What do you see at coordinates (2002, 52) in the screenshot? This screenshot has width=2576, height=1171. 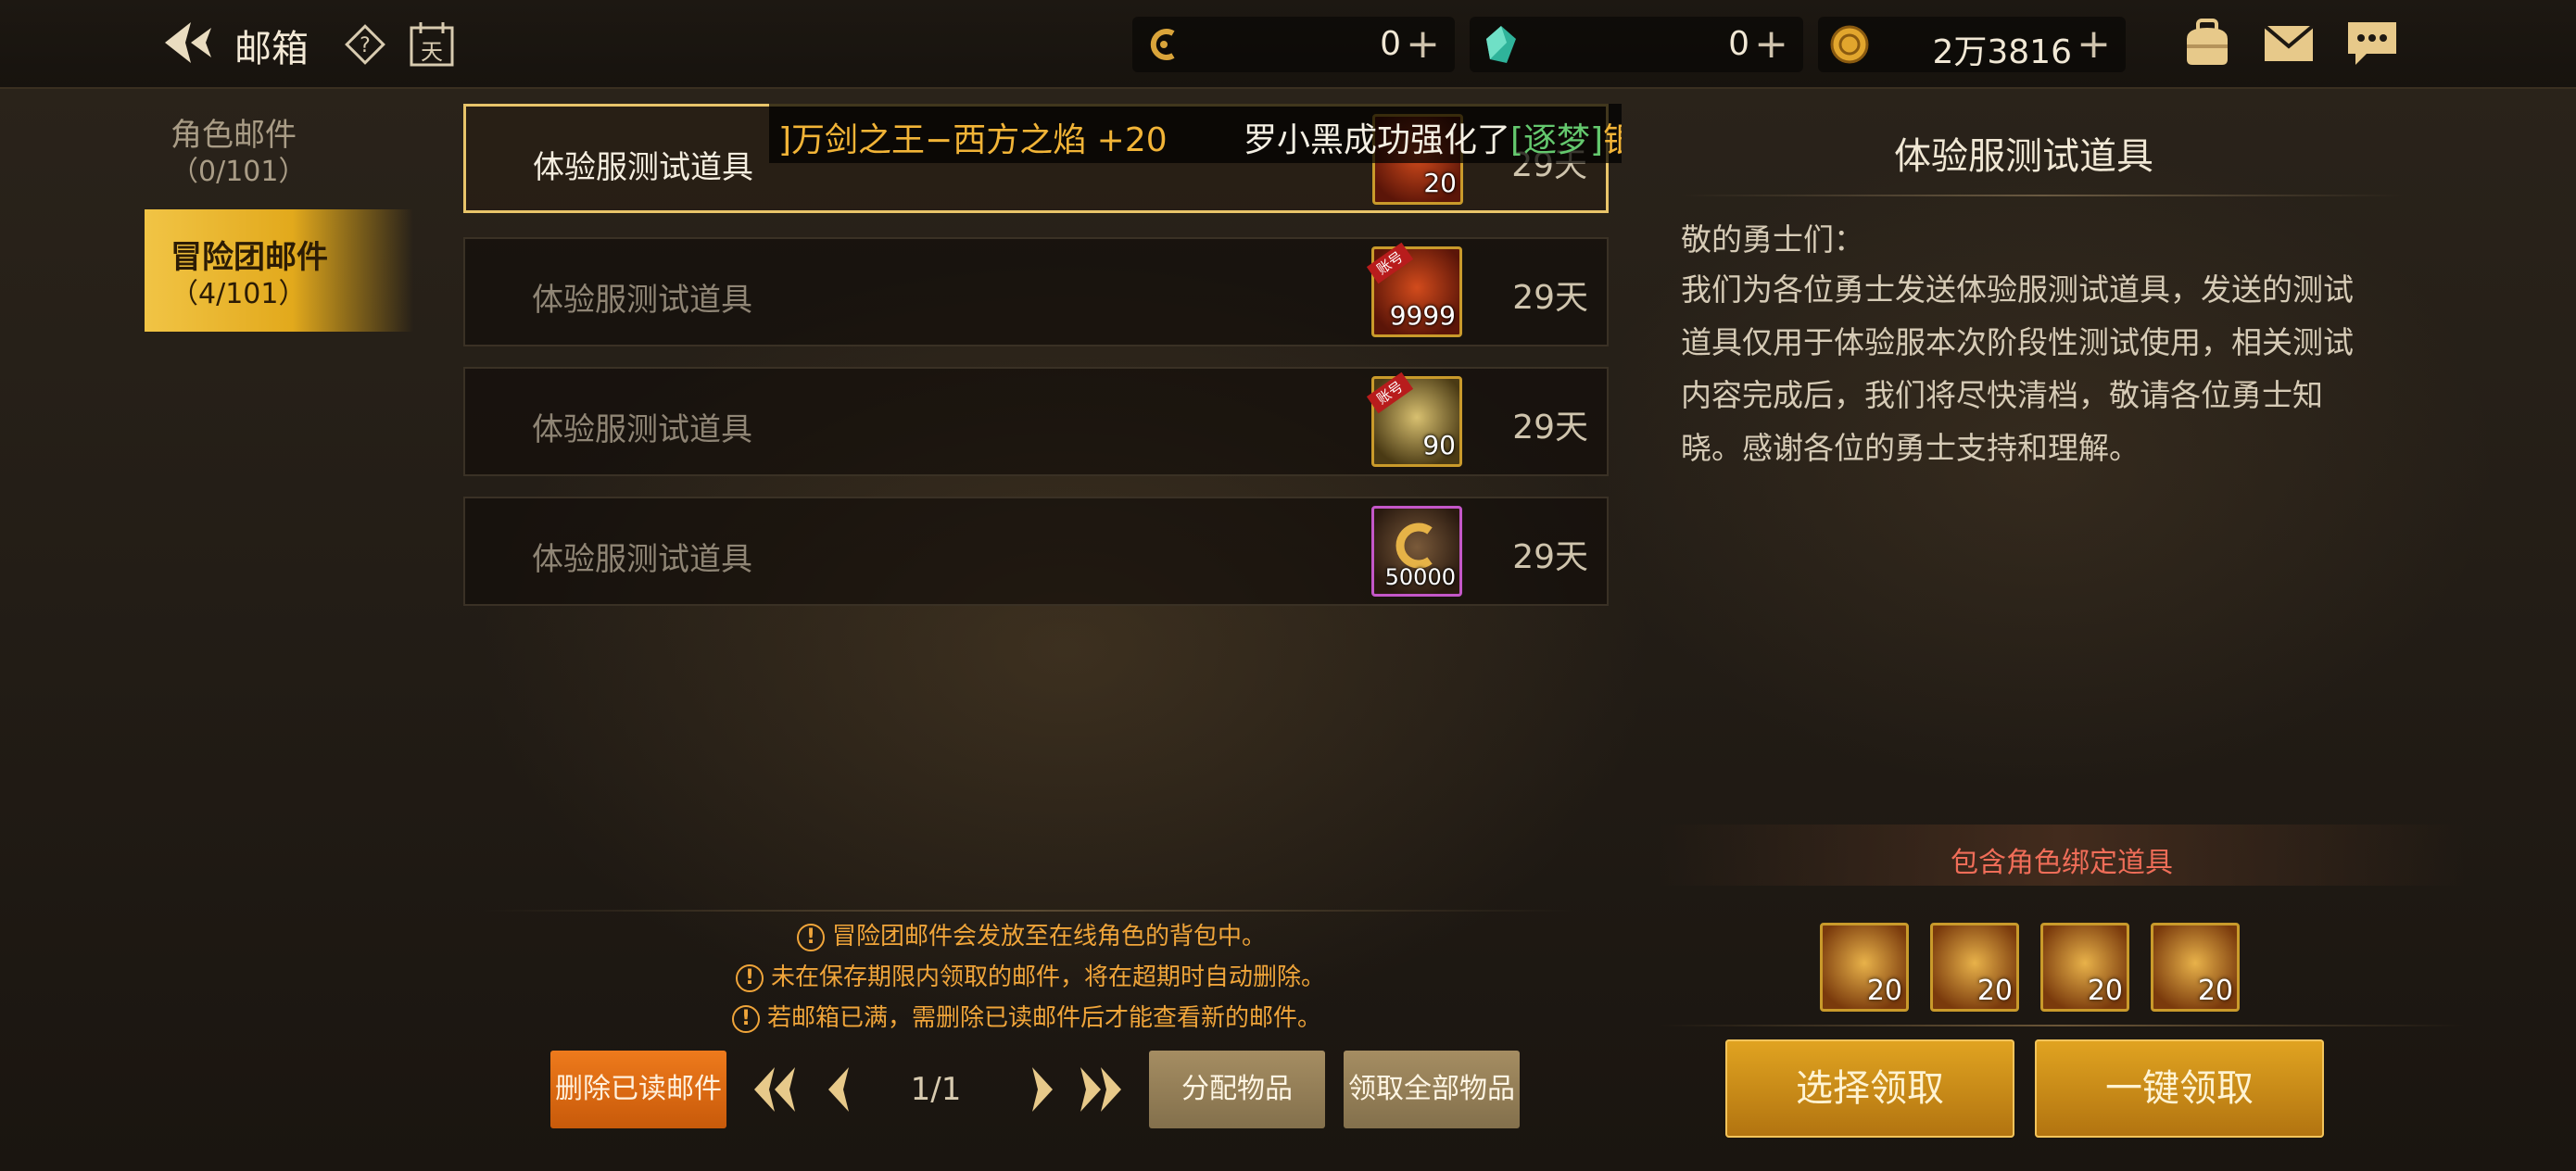 I see `gold-value: 2万3816` at bounding box center [2002, 52].